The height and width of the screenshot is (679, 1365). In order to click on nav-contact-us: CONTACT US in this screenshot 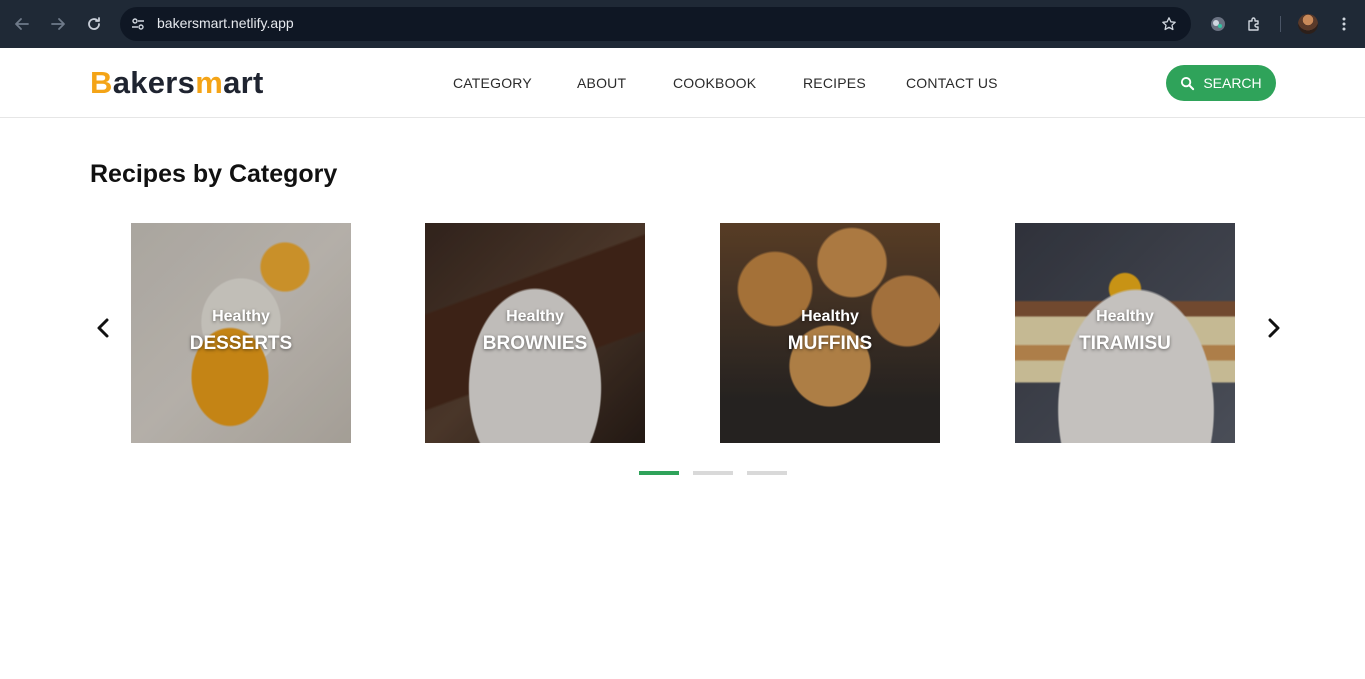, I will do `click(952, 83)`.